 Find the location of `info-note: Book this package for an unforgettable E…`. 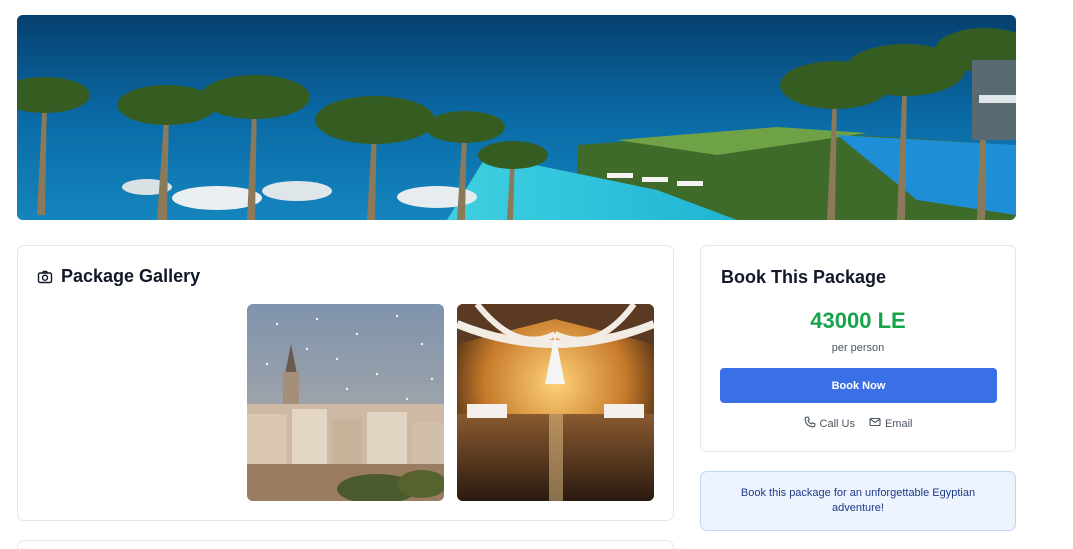

info-note: Book this package for an unforgettable E… is located at coordinates (858, 501).